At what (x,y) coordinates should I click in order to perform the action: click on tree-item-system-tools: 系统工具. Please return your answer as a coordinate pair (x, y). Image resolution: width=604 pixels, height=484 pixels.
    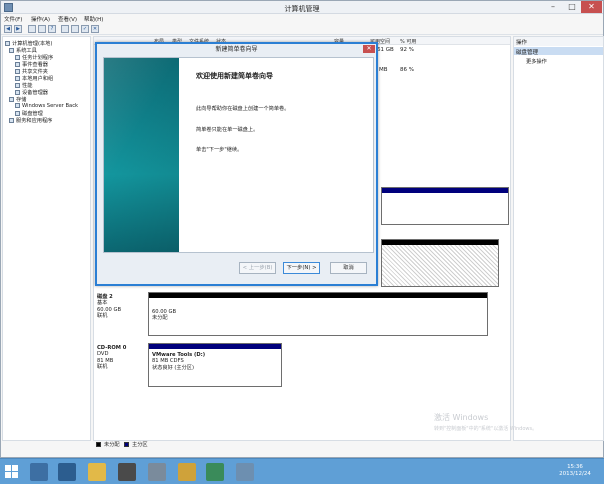
    Looking at the image, I should click on (23, 50).